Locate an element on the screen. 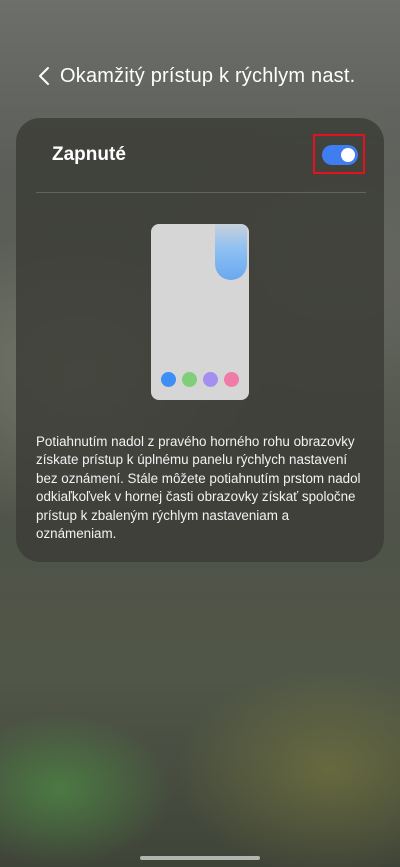 The width and height of the screenshot is (400, 867). divider is located at coordinates (201, 192).